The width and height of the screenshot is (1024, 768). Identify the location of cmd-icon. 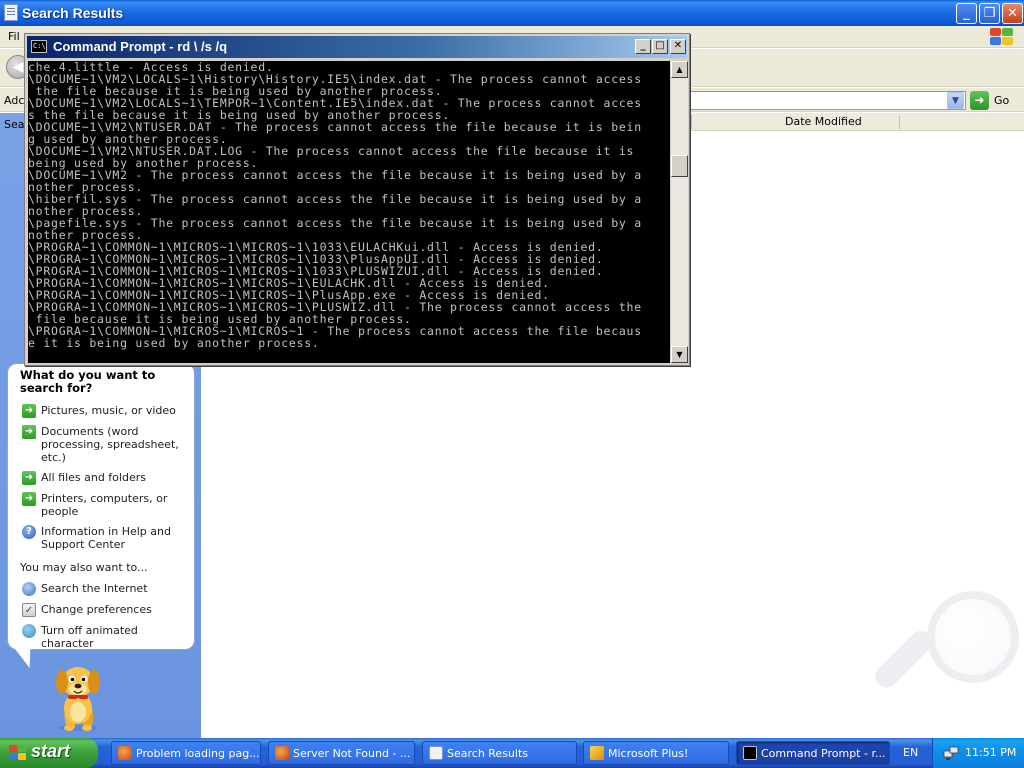
(750, 753).